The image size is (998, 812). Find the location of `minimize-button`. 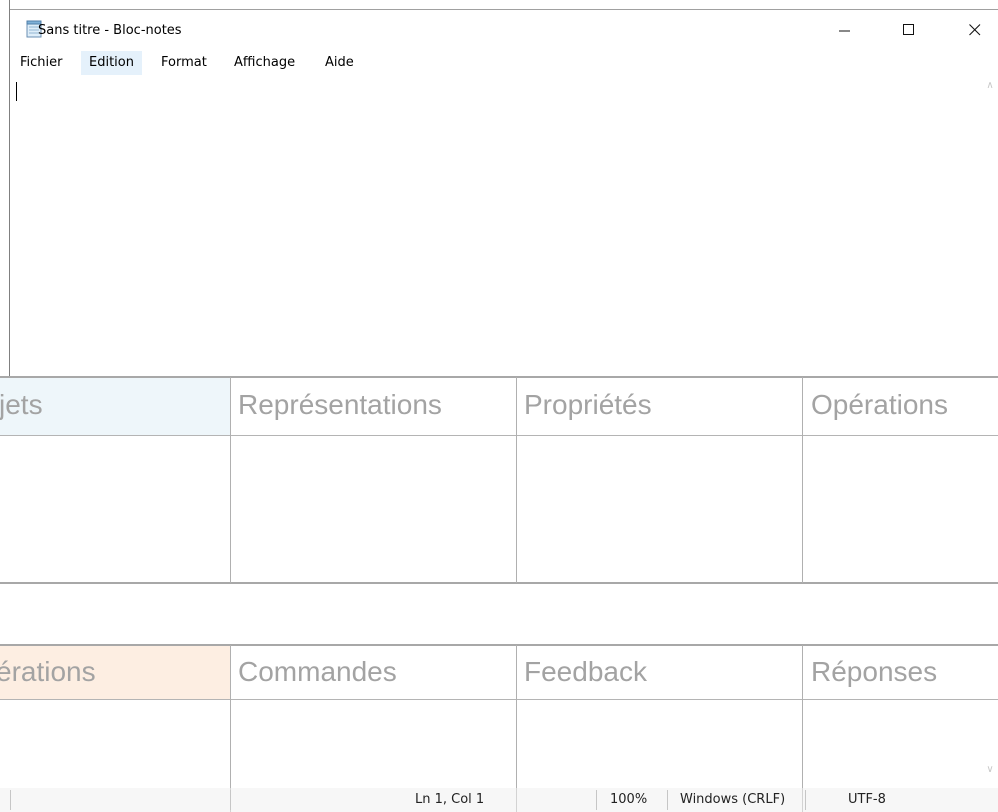

minimize-button is located at coordinates (845, 30).